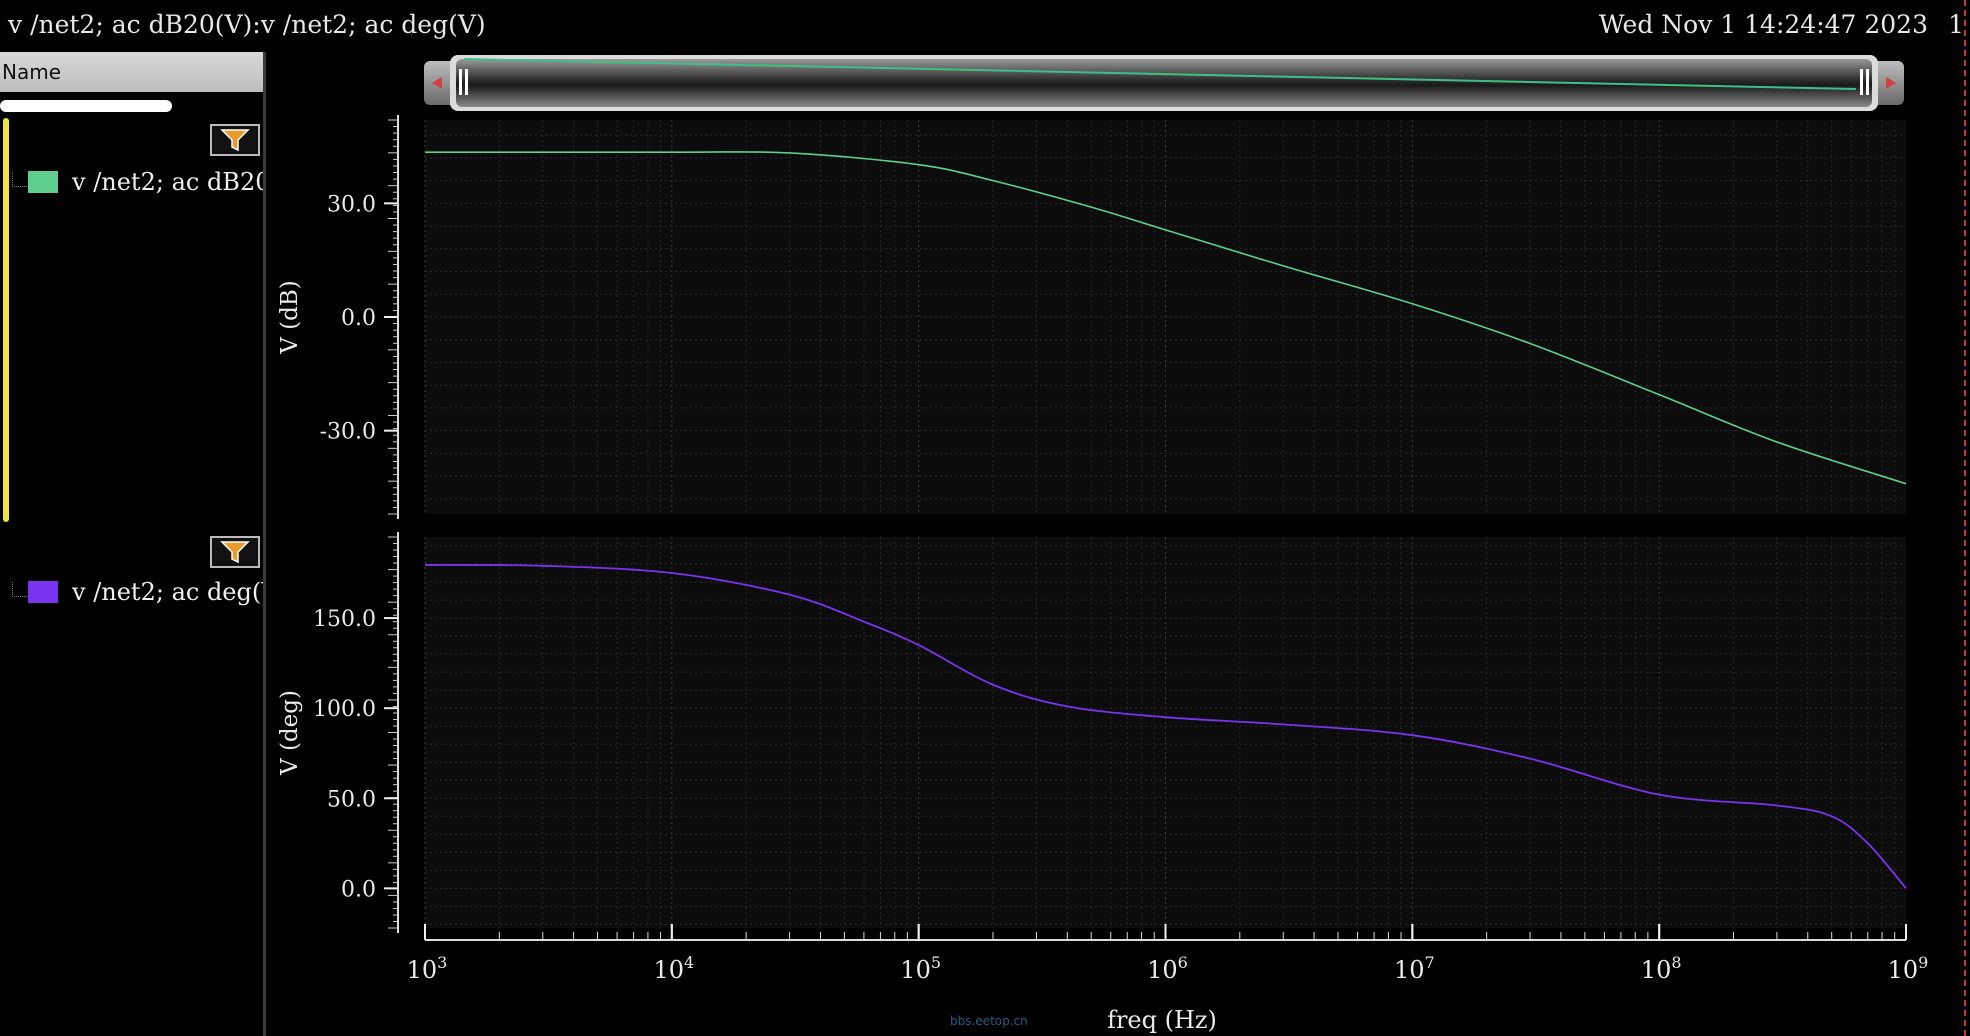 Image resolution: width=1970 pixels, height=1036 pixels. I want to click on x-tick-label: 105, so click(920, 968).